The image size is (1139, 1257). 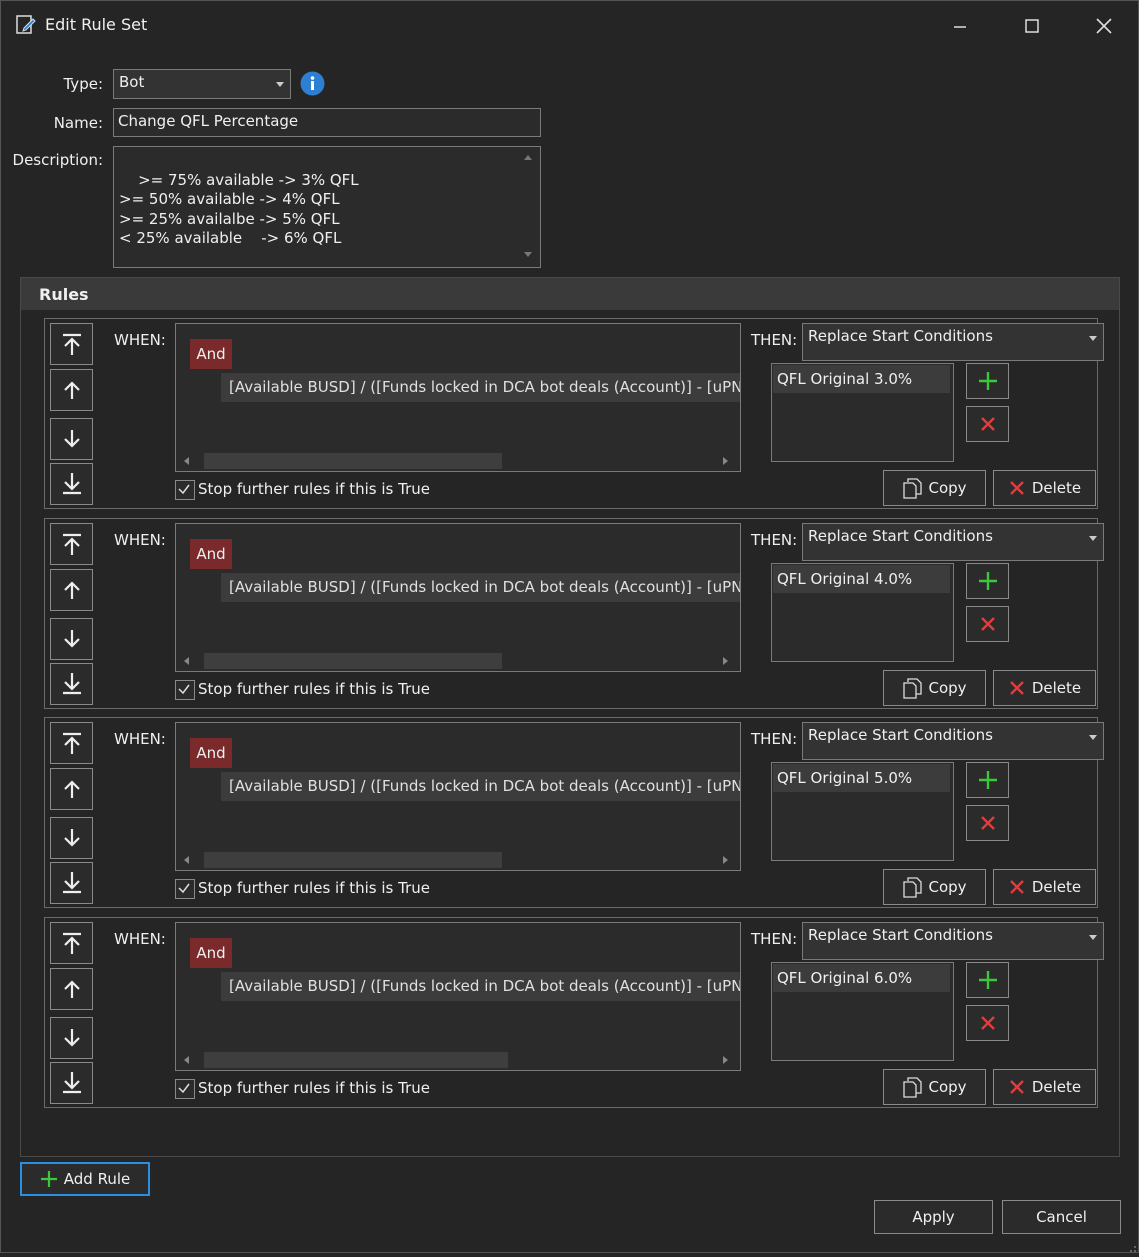 I want to click on action-items-list: QFL Original 3.0%, so click(x=862, y=412).